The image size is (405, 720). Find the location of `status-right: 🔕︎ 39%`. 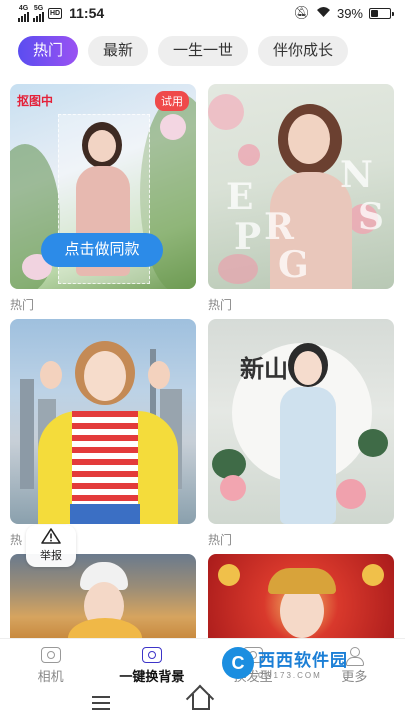

status-right: 🔕︎ 39% is located at coordinates (343, 13).